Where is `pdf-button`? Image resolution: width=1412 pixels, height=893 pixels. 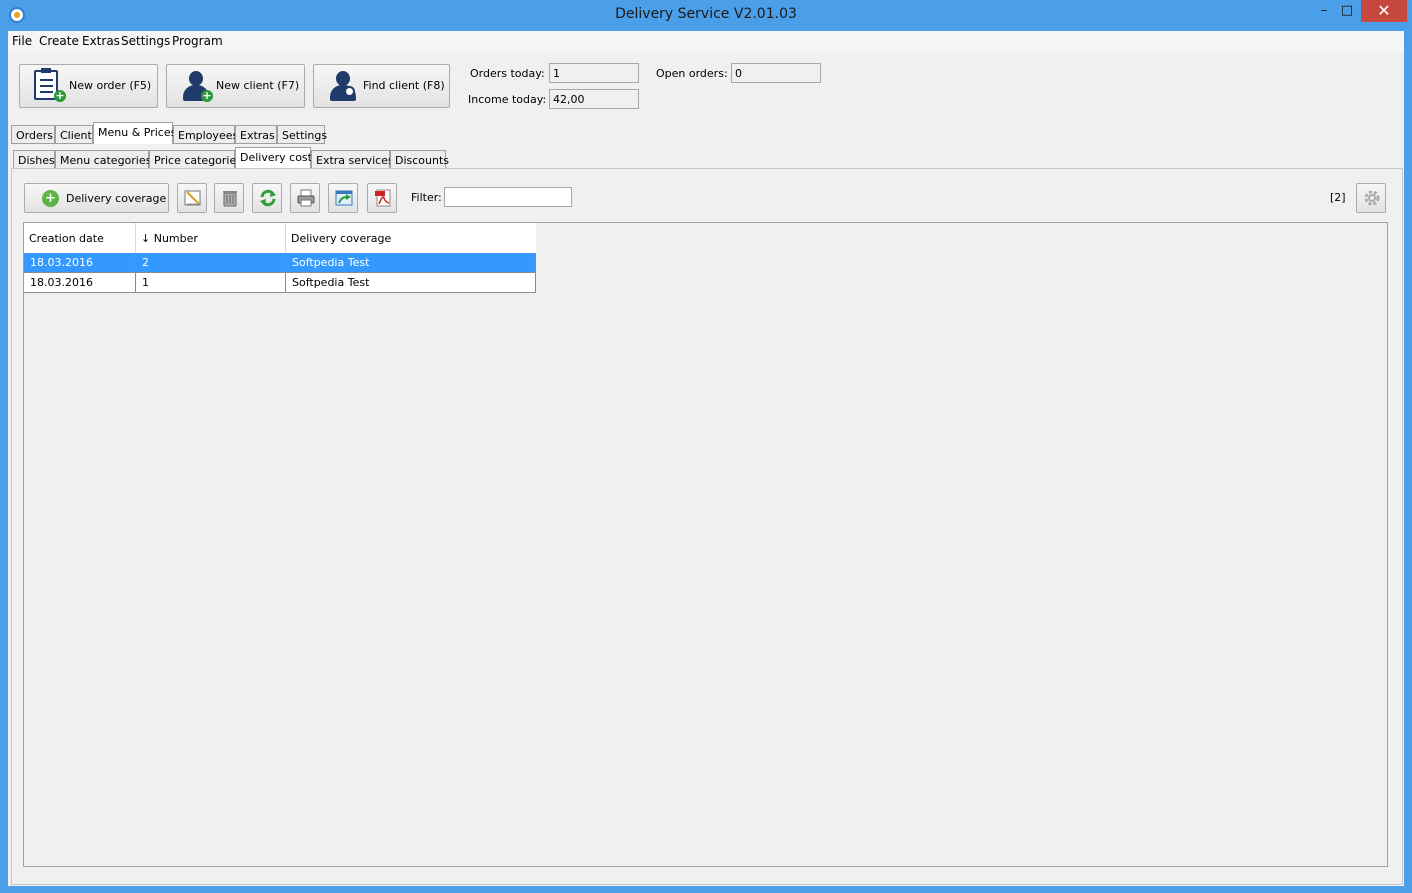 pdf-button is located at coordinates (382, 198).